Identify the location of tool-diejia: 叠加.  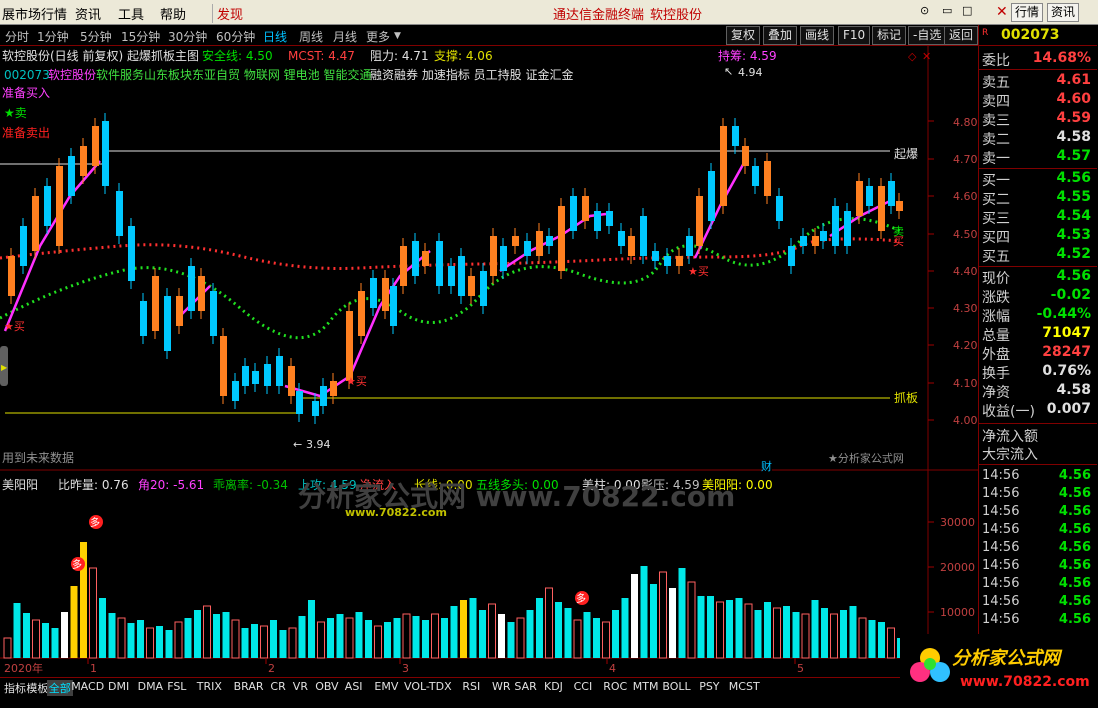
(780, 35).